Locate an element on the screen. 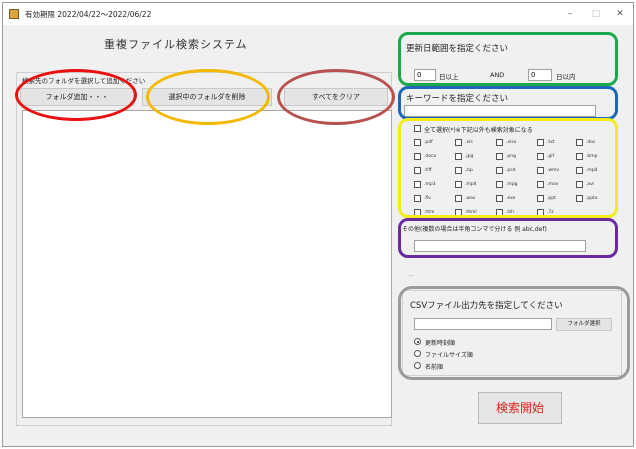 The width and height of the screenshot is (636, 449). ext-label: .xlsx is located at coordinates (511, 142).